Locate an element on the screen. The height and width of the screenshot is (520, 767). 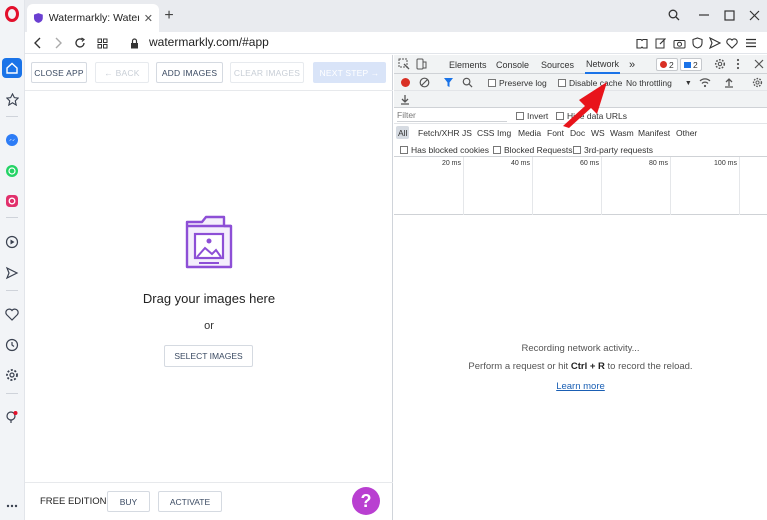
clear-images-button: CLEAR IMAGES is located at coordinates (267, 72).